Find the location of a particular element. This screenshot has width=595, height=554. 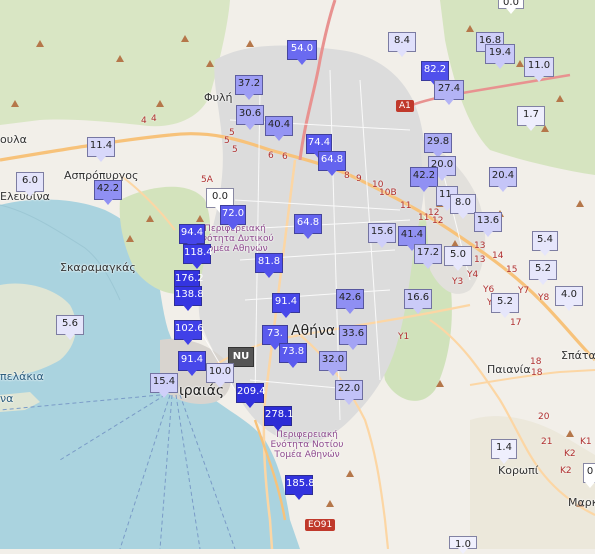

road-label: 15 is located at coordinates (512, 270).